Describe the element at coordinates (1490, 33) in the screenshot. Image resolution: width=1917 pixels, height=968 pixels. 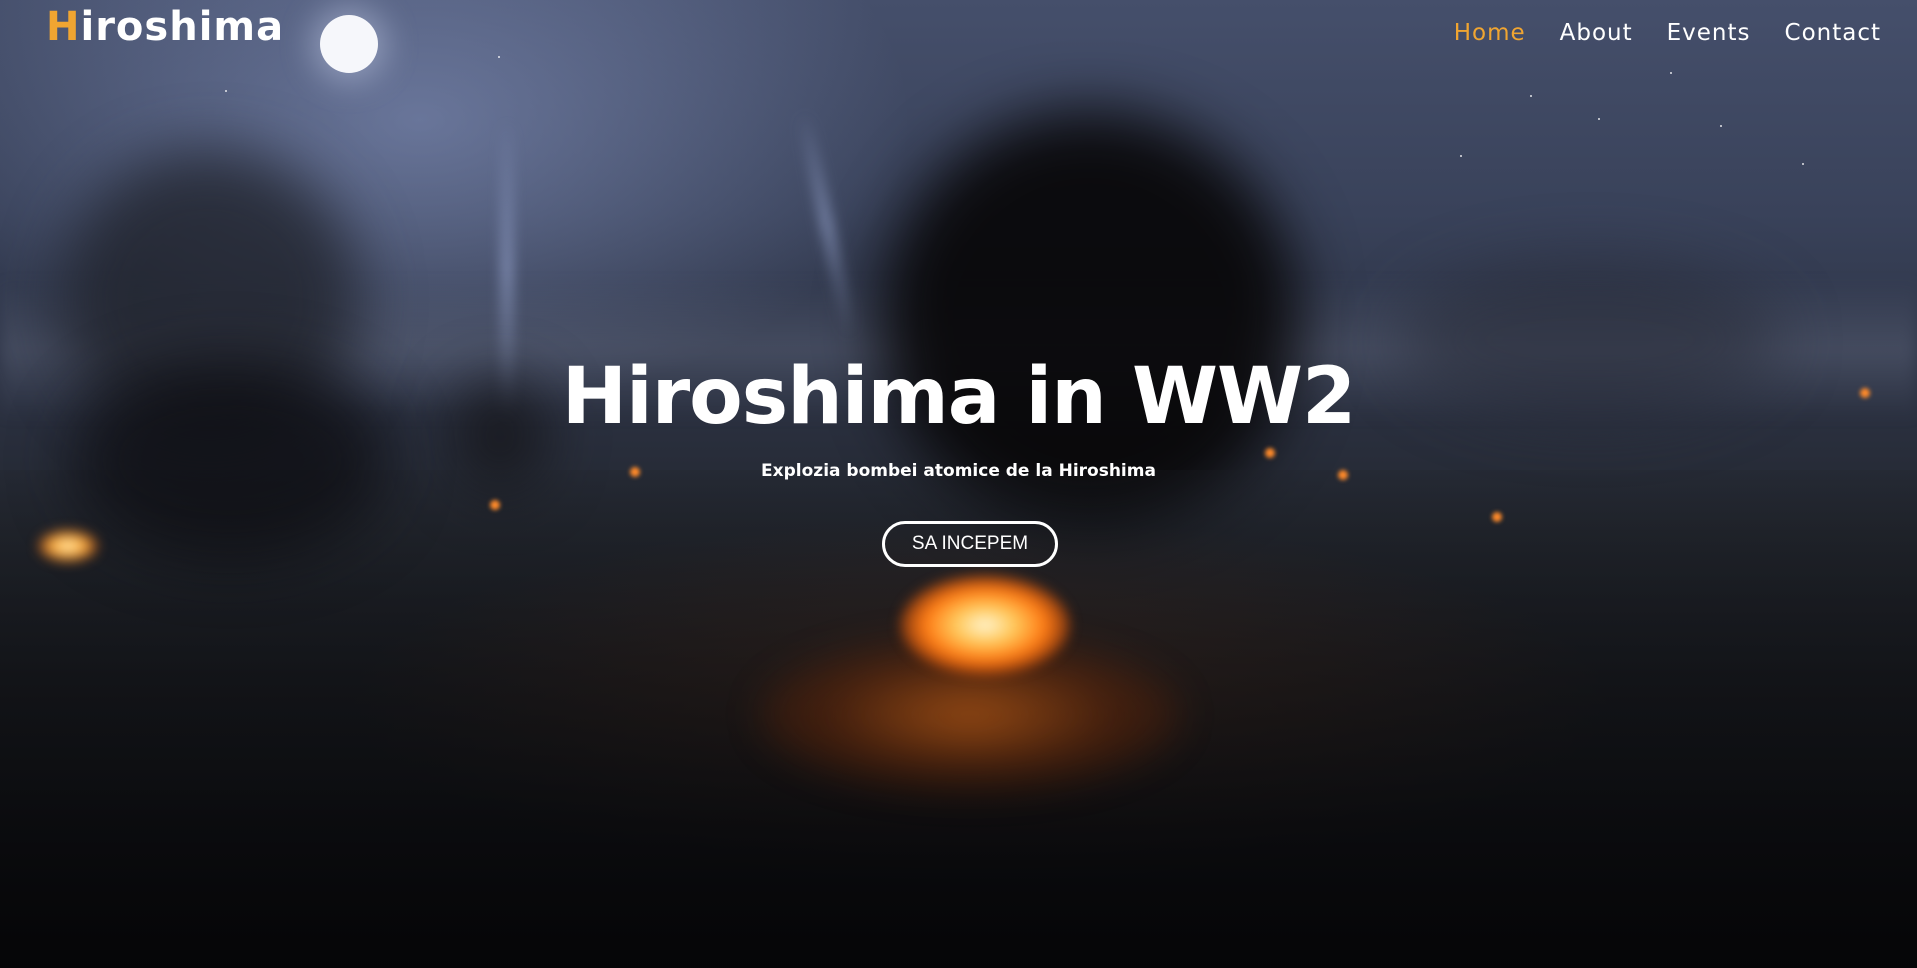
I see `nav-item-home: Home` at that location.